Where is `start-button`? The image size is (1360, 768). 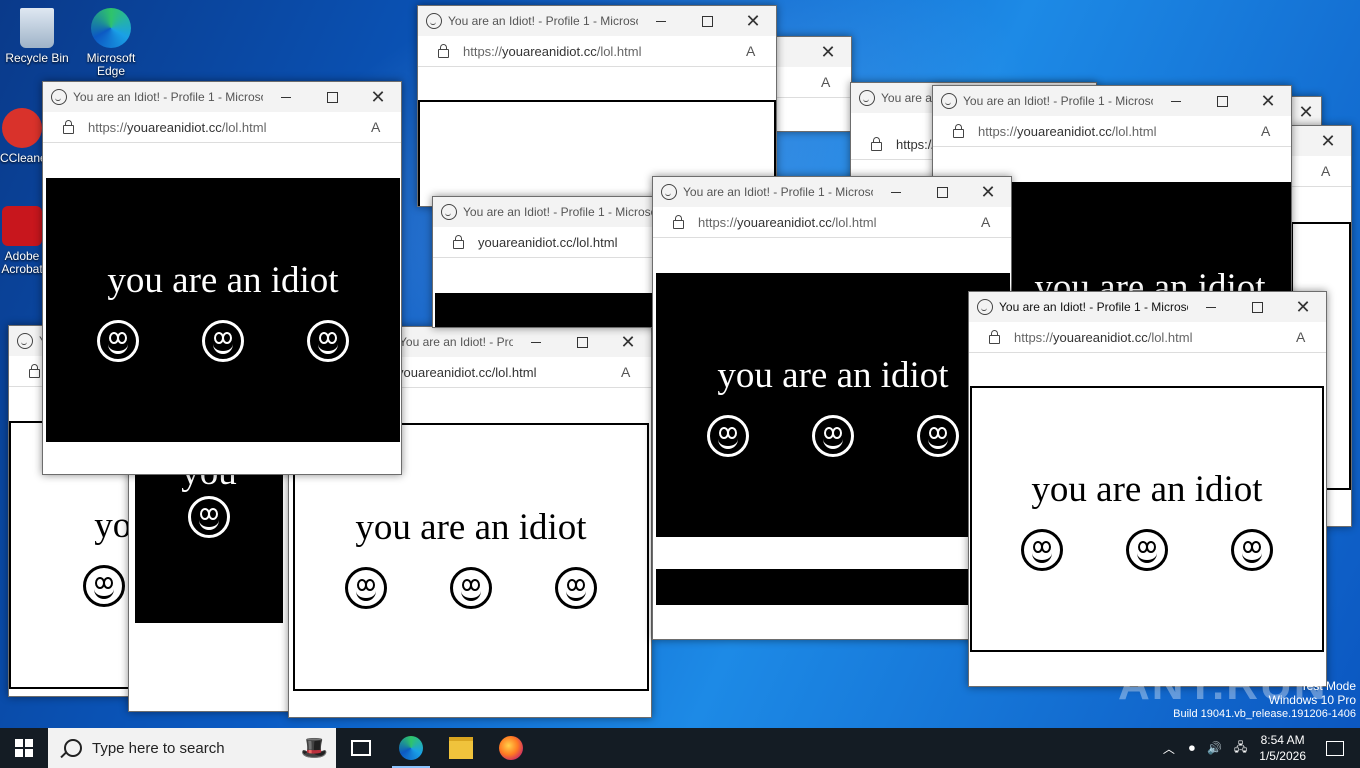
start-button is located at coordinates (24, 748).